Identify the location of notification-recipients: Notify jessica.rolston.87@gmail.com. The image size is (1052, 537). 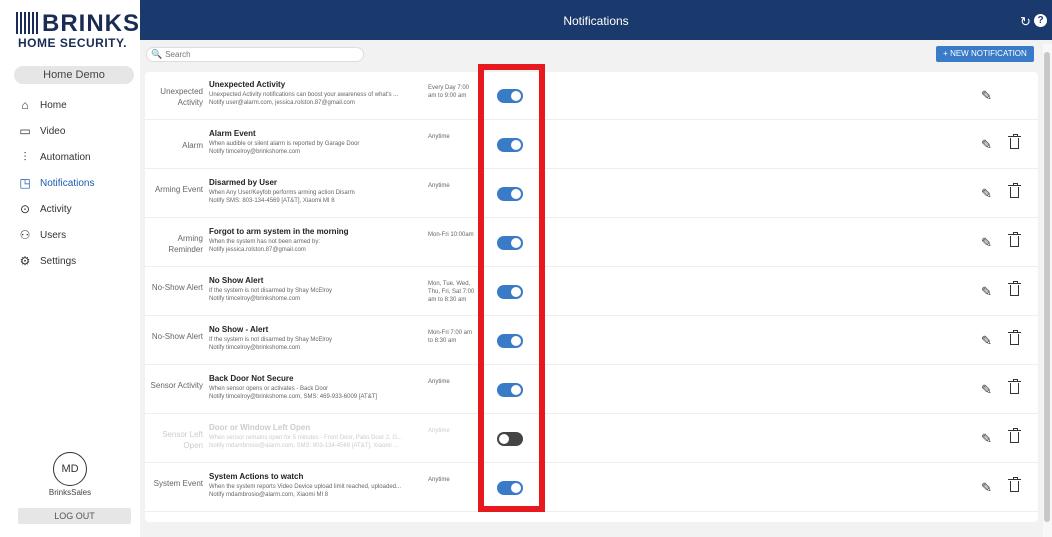
(257, 250).